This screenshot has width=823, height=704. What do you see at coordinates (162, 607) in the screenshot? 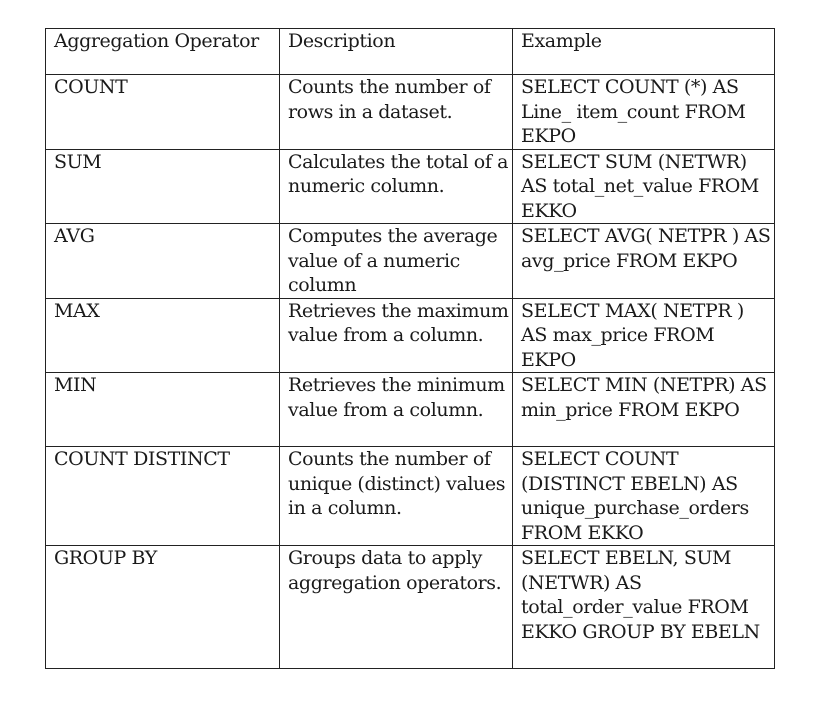
I see `operator-cell: GROUP BY` at bounding box center [162, 607].